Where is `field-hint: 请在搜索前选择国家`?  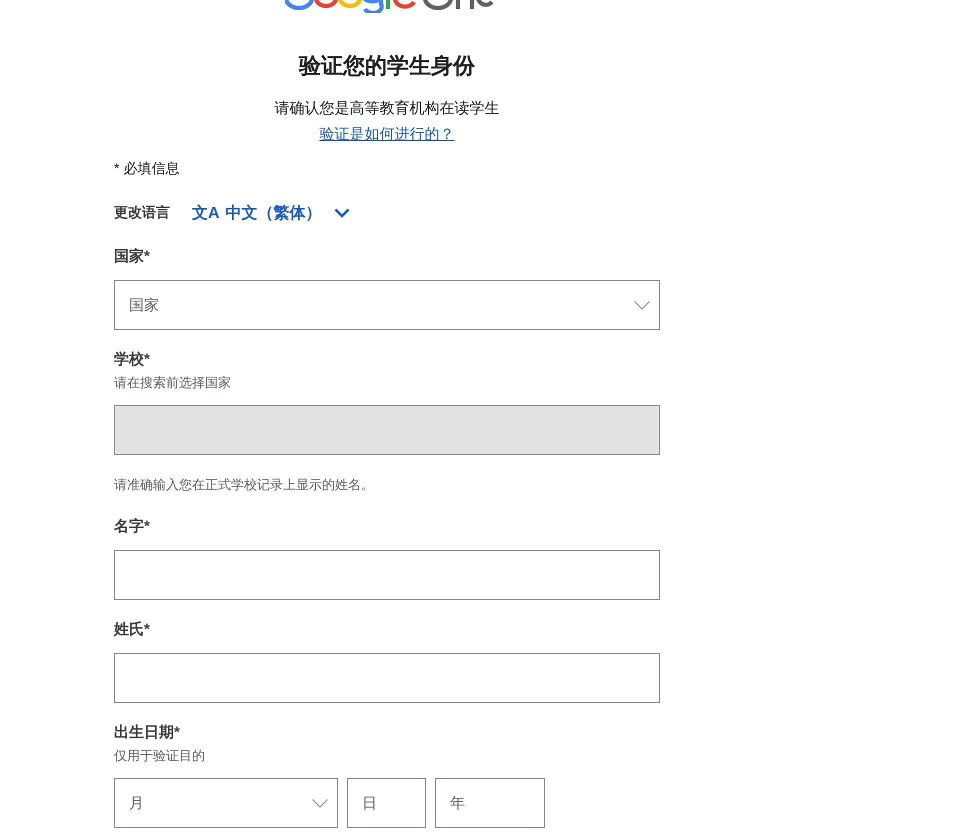
field-hint: 请在搜索前选择国家 is located at coordinates (173, 383).